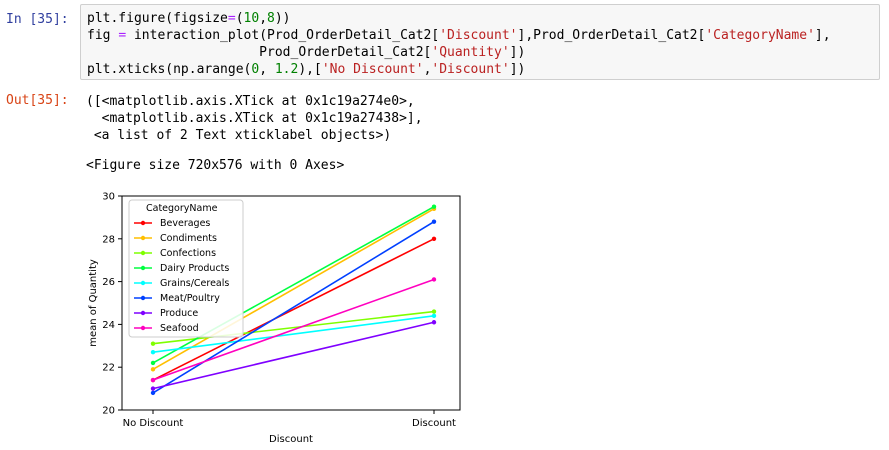 This screenshot has height=450, width=889. Describe the element at coordinates (434, 423) in the screenshot. I see `x-tick-label: Discount` at that location.